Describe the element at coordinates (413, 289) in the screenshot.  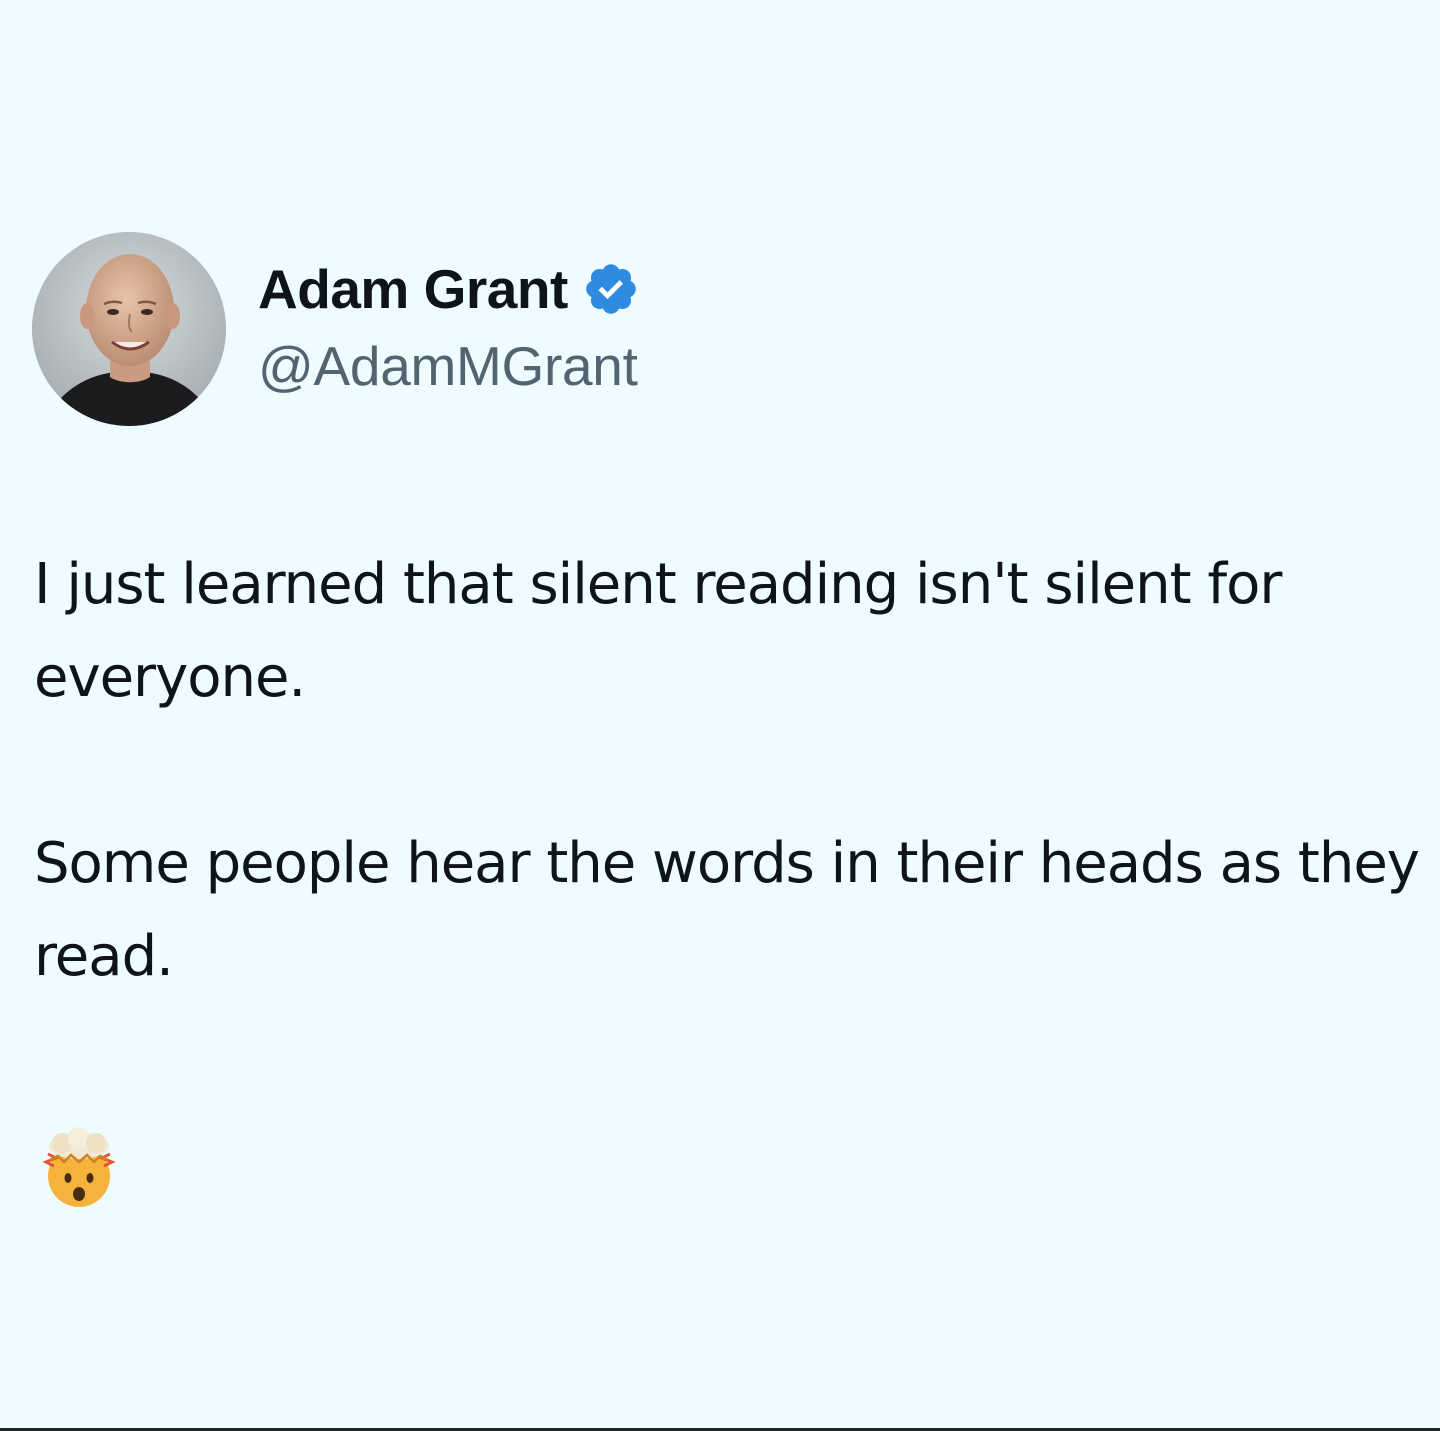
I see `author-name: Adam Grant` at that location.